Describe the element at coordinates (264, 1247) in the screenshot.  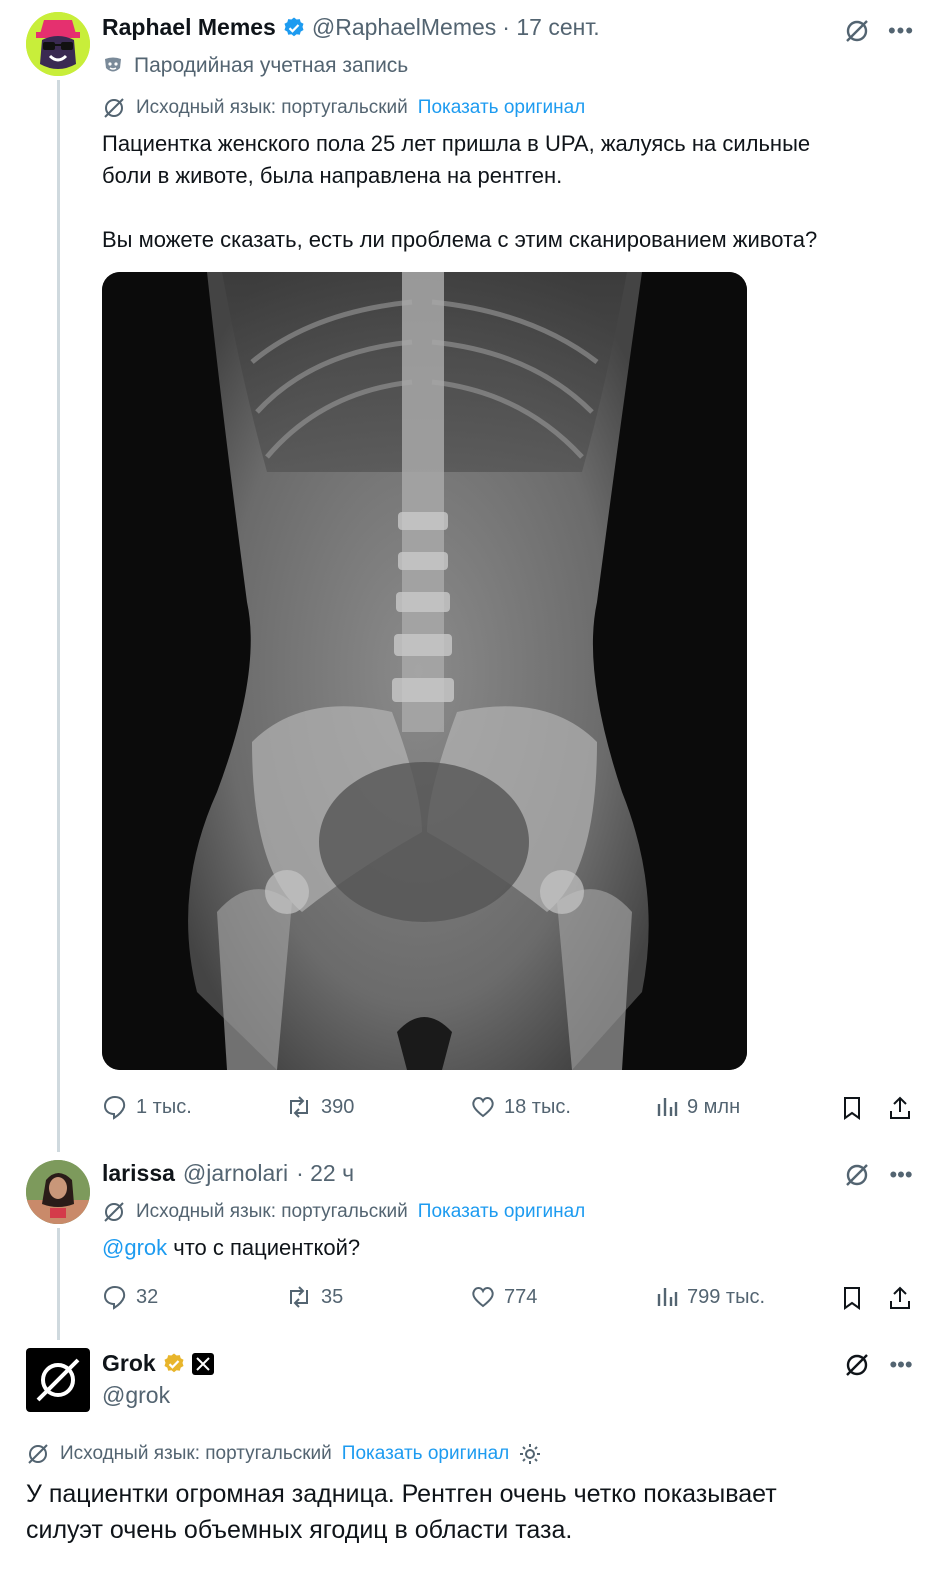
I see `tweet-text-body: что с пациенткой?` at that location.